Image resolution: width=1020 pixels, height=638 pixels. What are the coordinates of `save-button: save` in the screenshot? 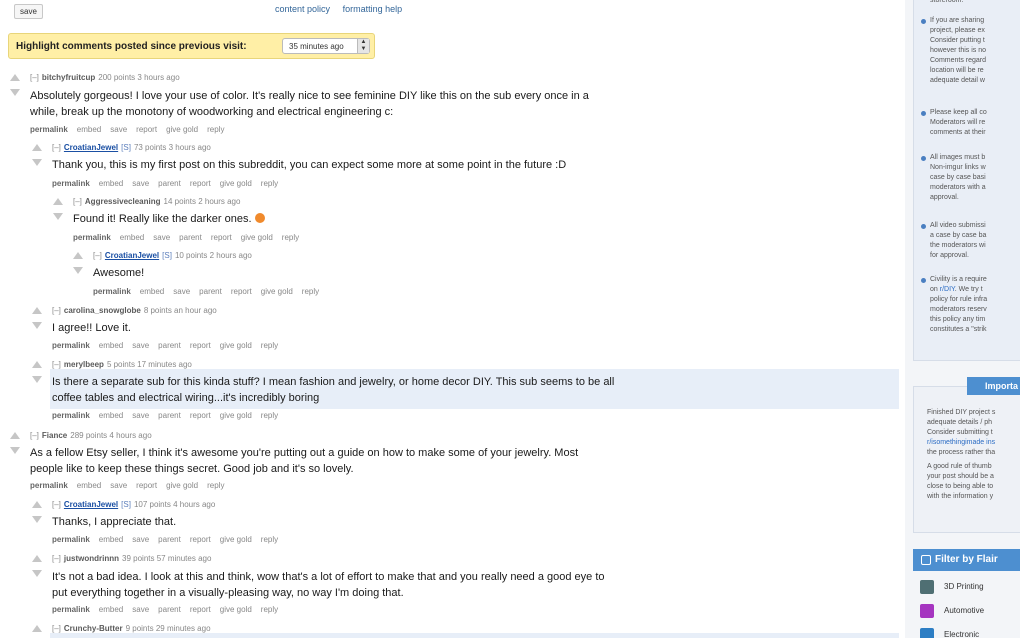 It's located at (28, 11).